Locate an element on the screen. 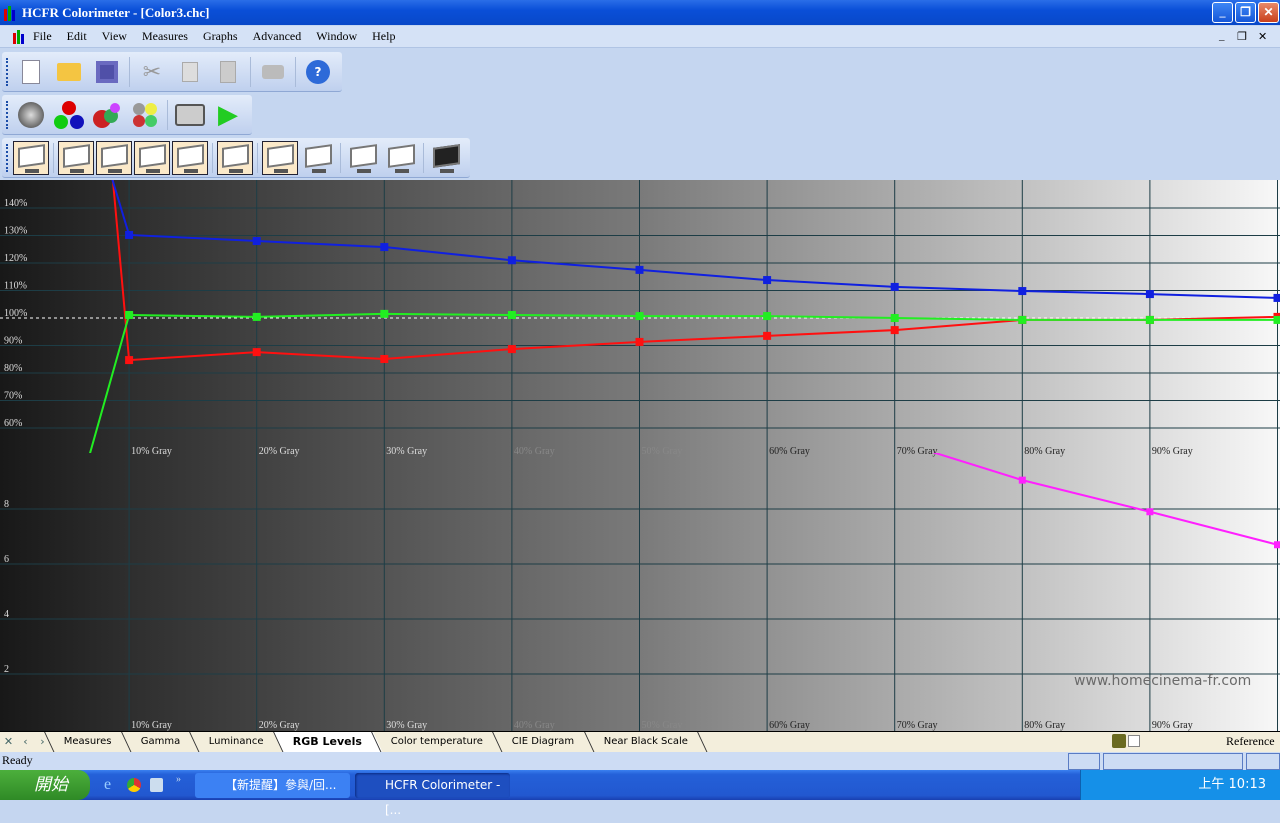 This screenshot has width=1280, height=823. x-tick-label: 30% Gray is located at coordinates (406, 725).